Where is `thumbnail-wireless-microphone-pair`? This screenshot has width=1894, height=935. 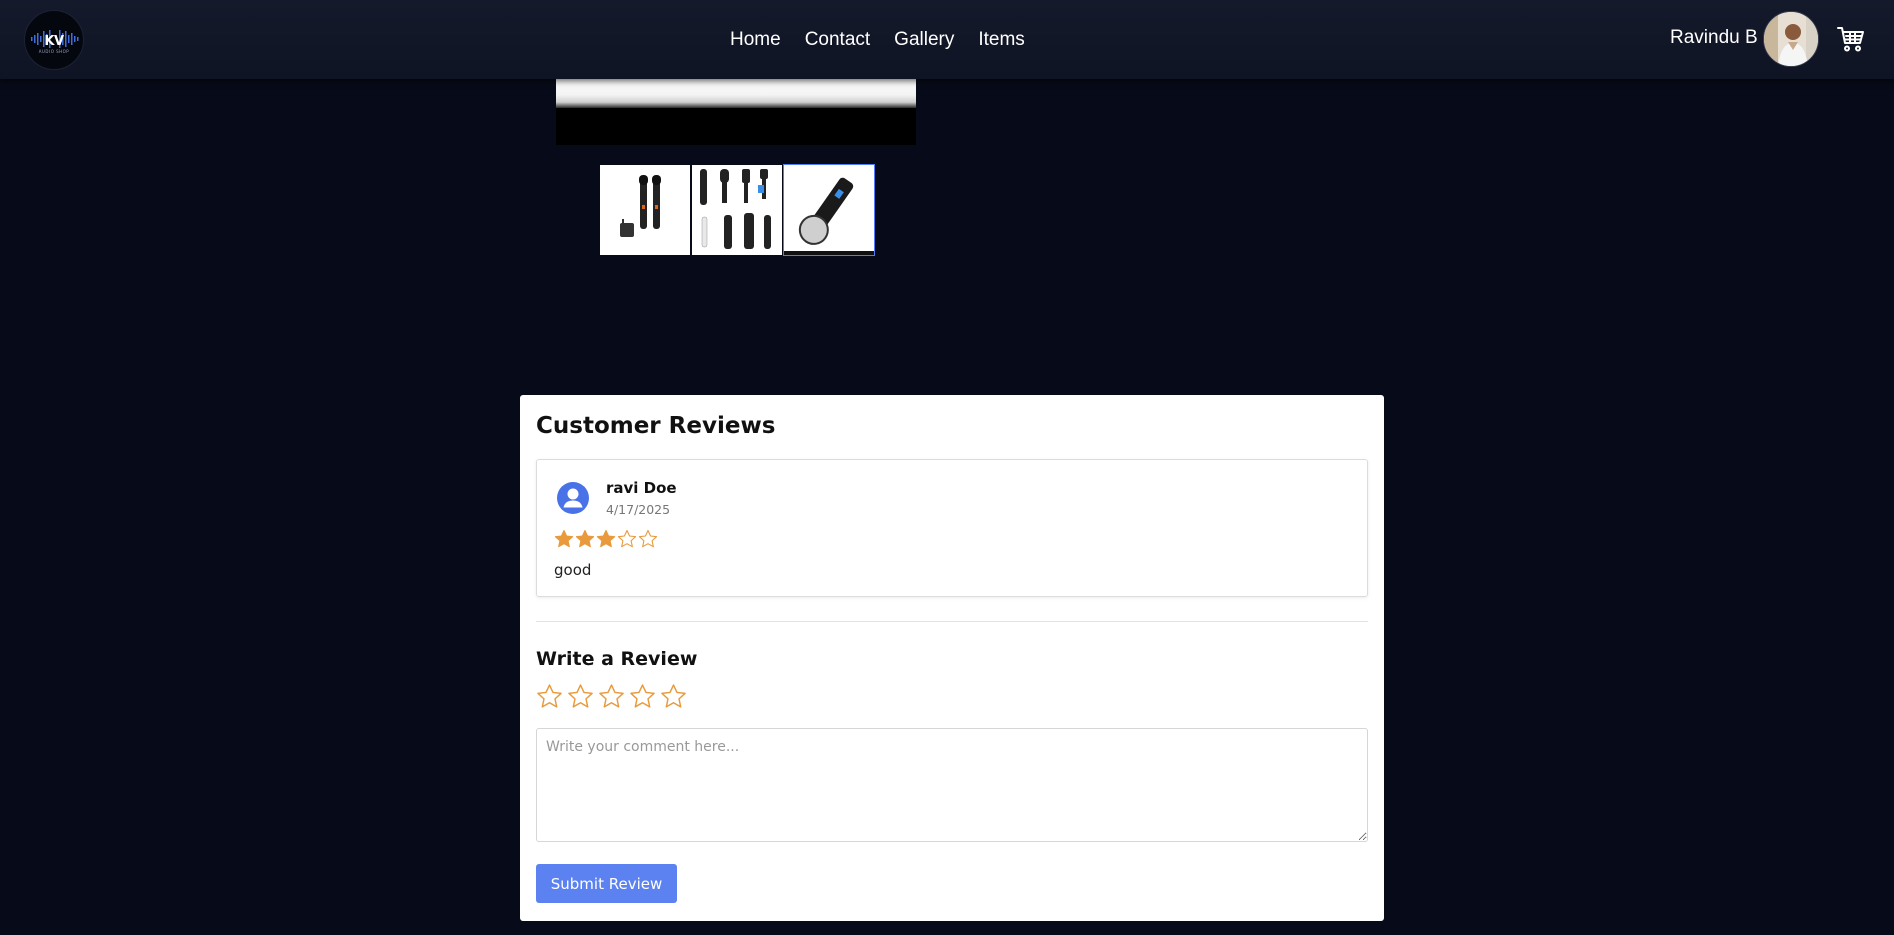
thumbnail-wireless-microphone-pair is located at coordinates (645, 210).